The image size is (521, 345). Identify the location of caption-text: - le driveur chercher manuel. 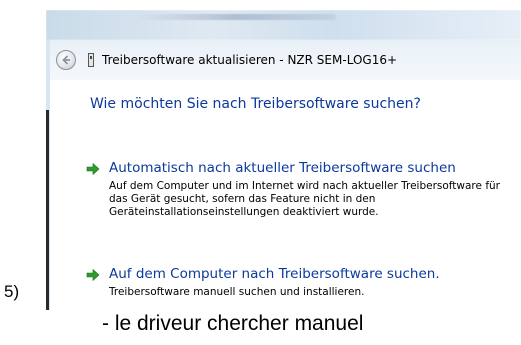
(233, 323).